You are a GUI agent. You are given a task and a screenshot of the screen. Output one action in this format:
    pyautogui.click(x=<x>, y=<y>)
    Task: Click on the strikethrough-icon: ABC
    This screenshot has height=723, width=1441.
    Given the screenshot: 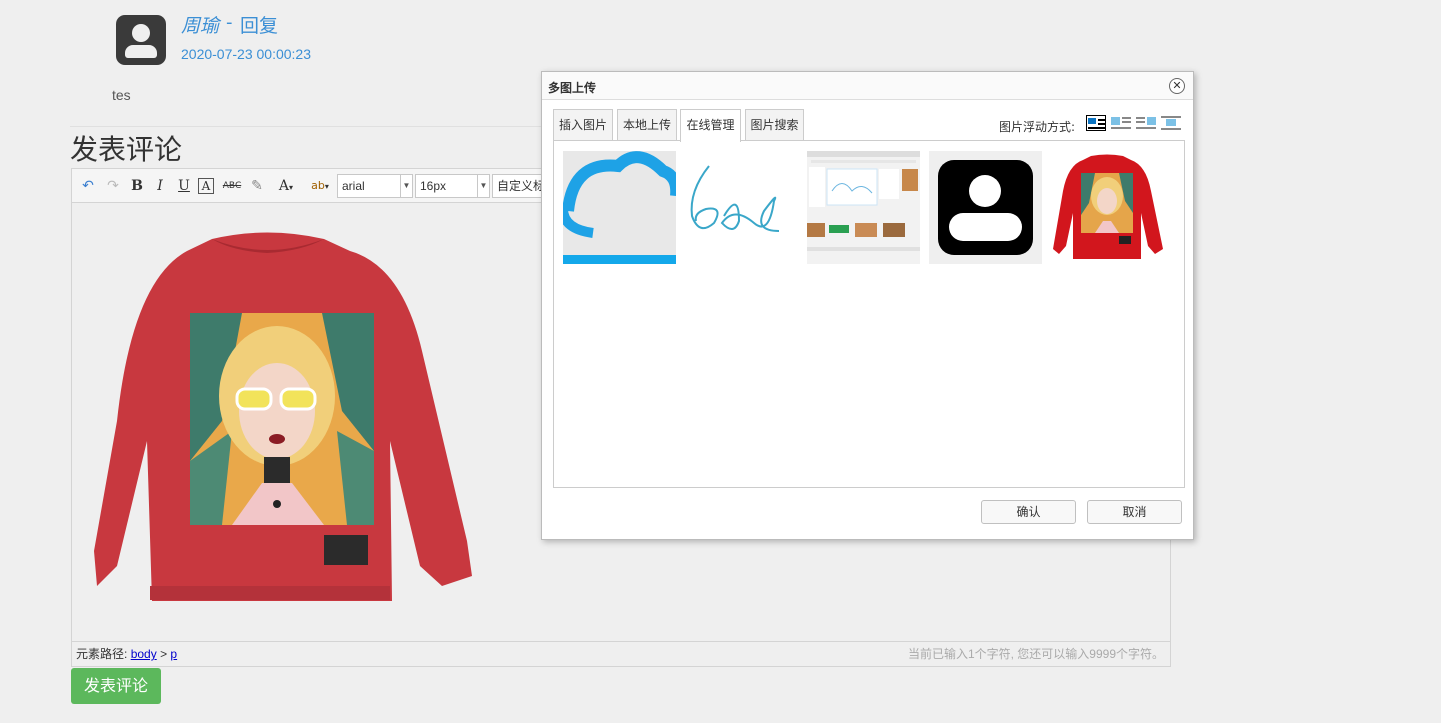 What is the action you would take?
    pyautogui.click(x=232, y=186)
    